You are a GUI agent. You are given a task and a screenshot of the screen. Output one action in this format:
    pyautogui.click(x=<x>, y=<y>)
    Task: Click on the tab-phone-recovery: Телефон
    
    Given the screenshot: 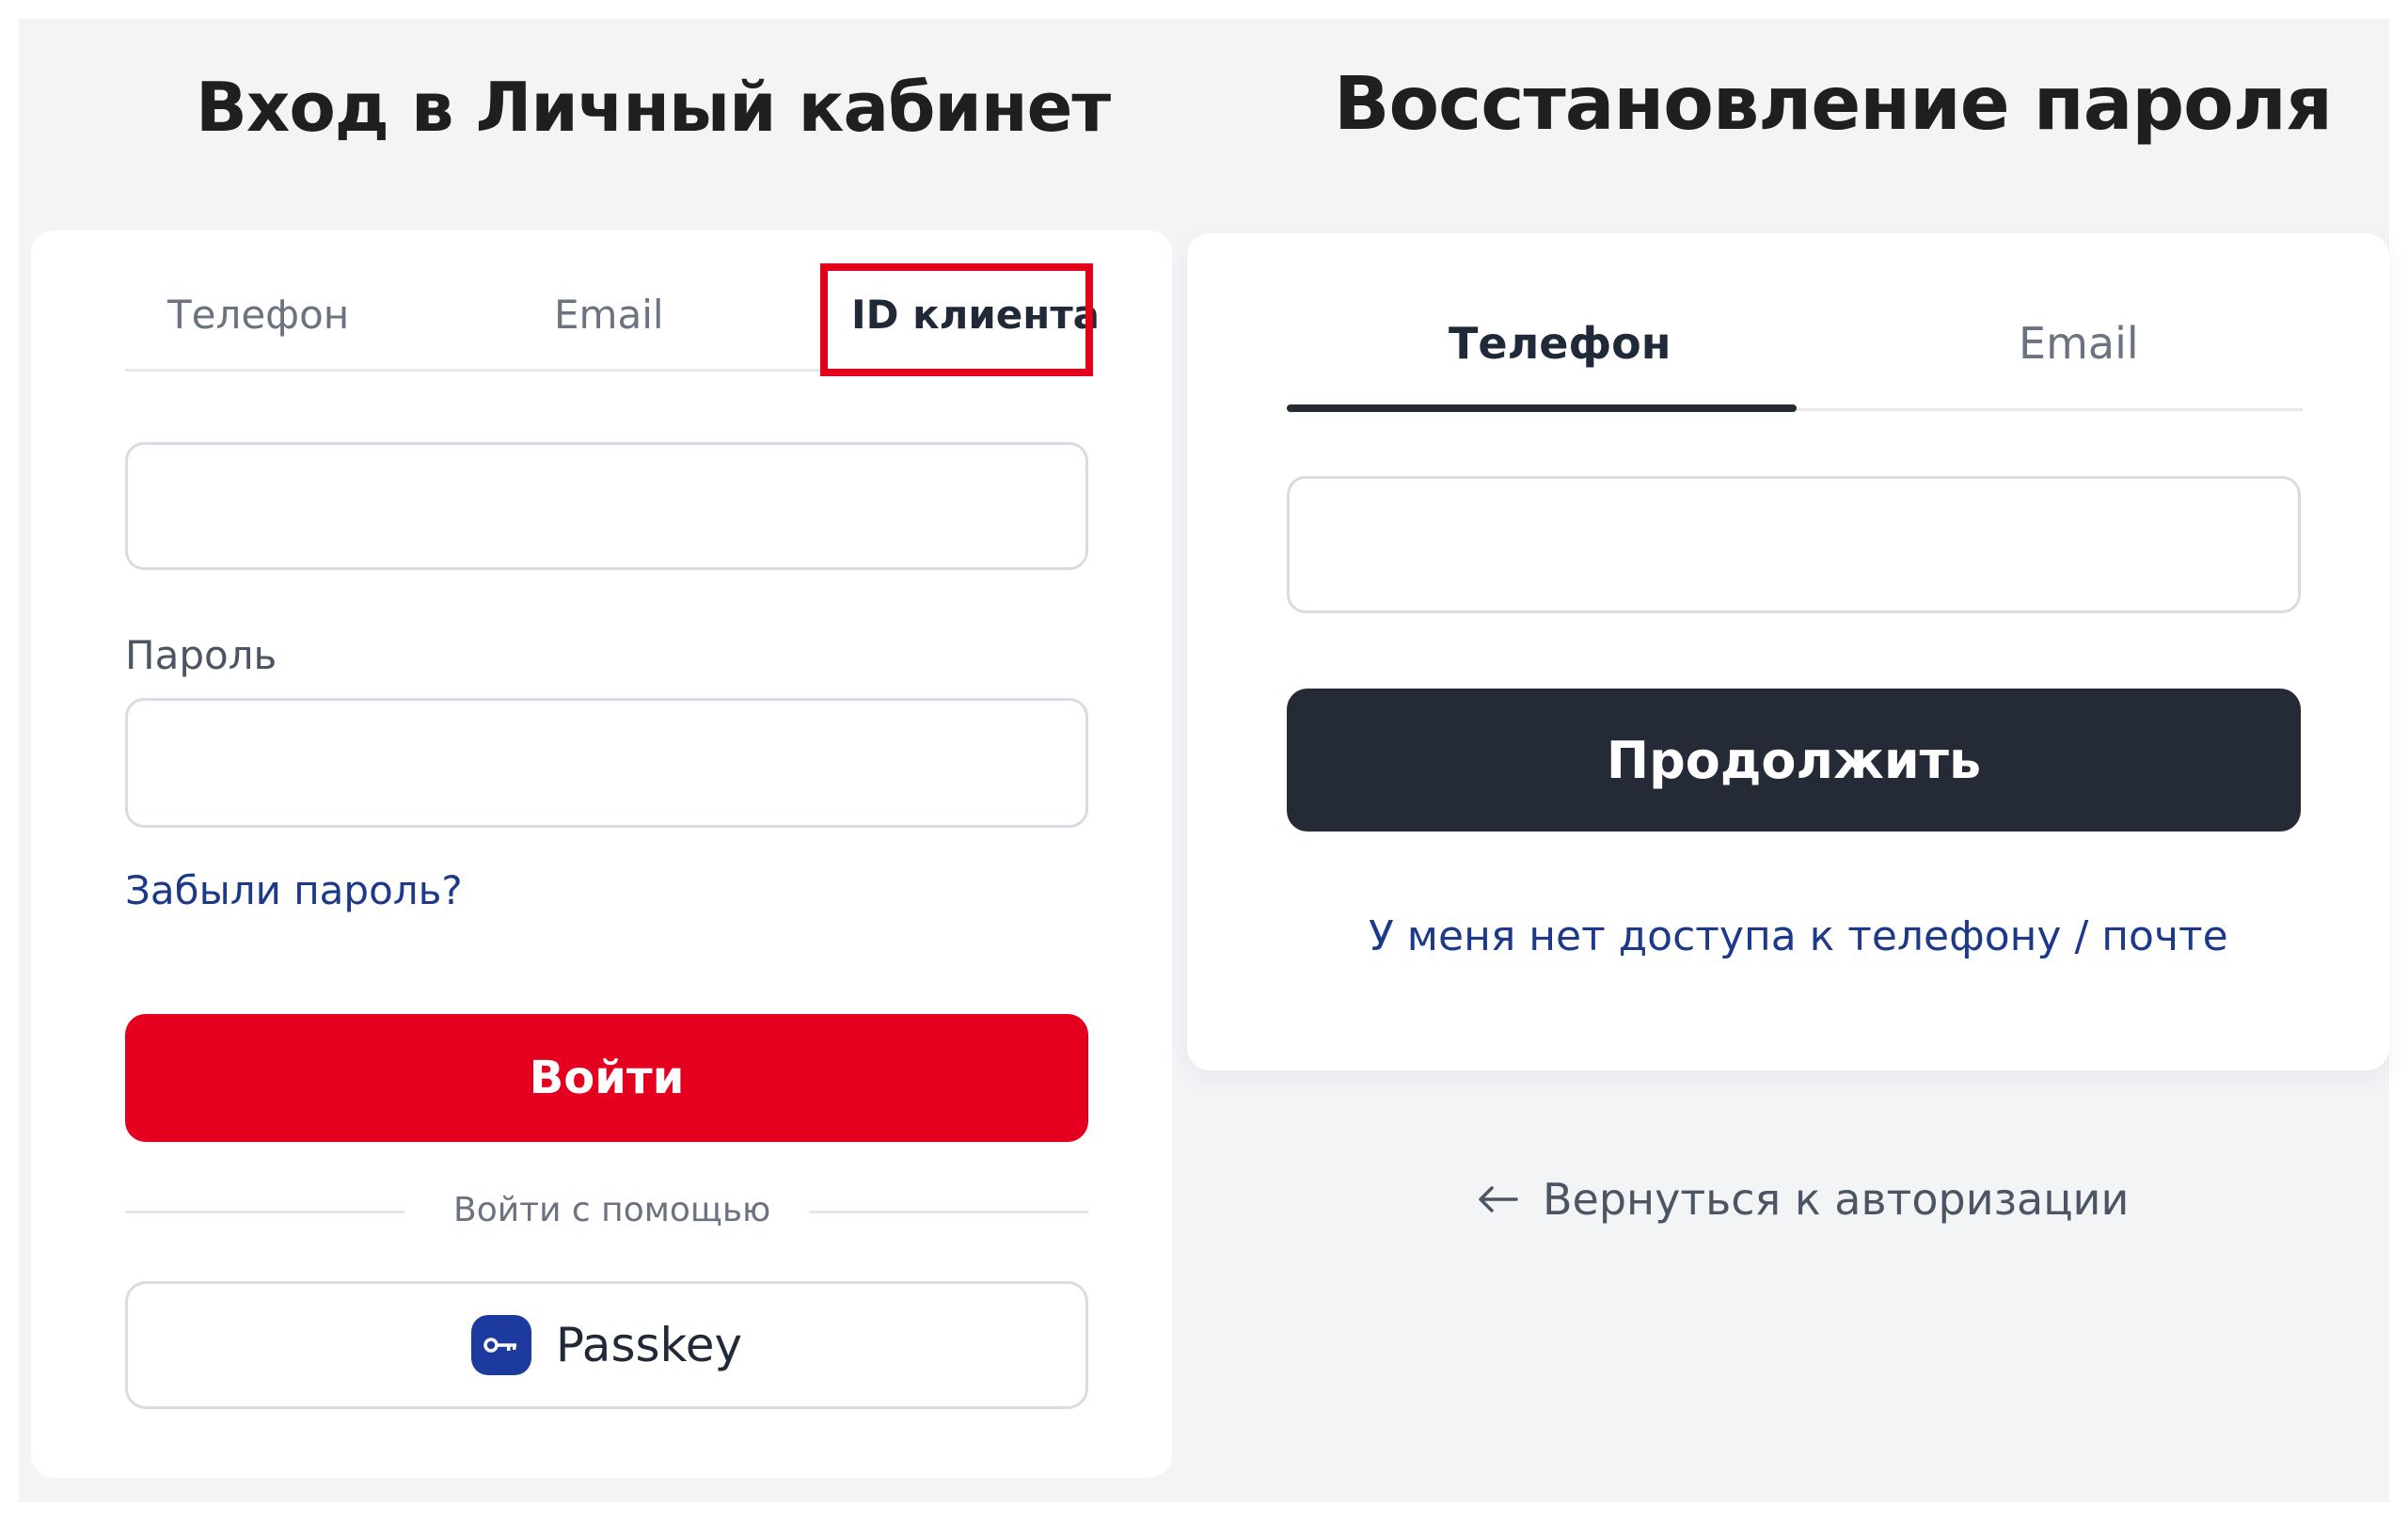 What is the action you would take?
    pyautogui.click(x=1560, y=343)
    